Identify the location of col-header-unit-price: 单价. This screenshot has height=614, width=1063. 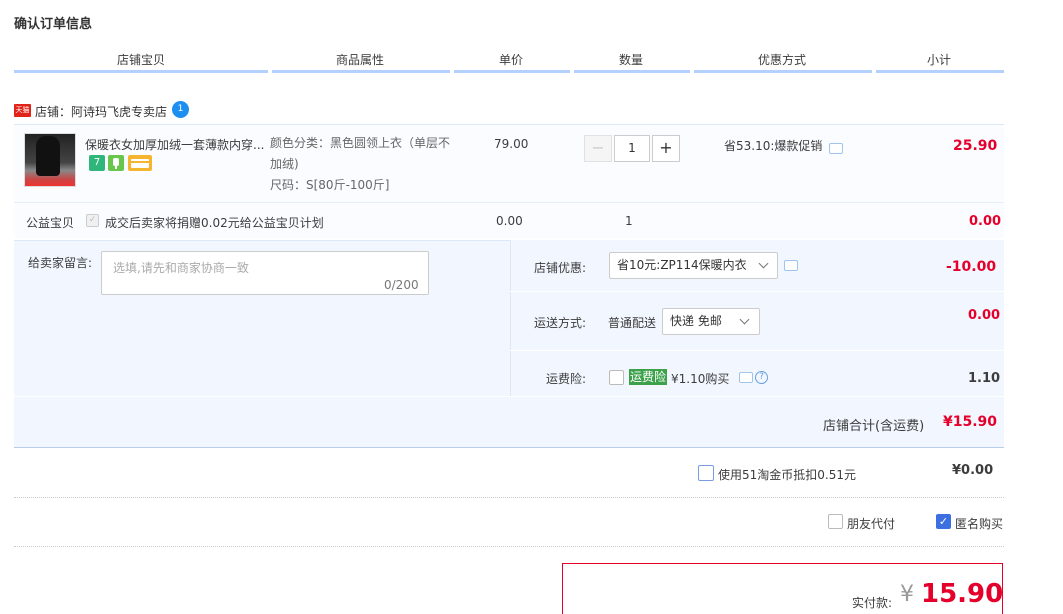
(510, 60).